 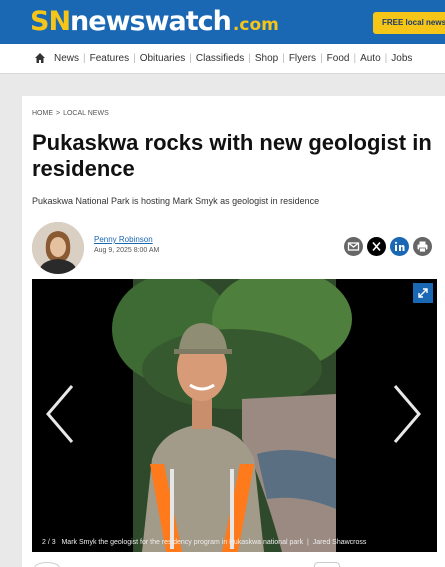 What do you see at coordinates (353, 246) in the screenshot?
I see `email-icon` at bounding box center [353, 246].